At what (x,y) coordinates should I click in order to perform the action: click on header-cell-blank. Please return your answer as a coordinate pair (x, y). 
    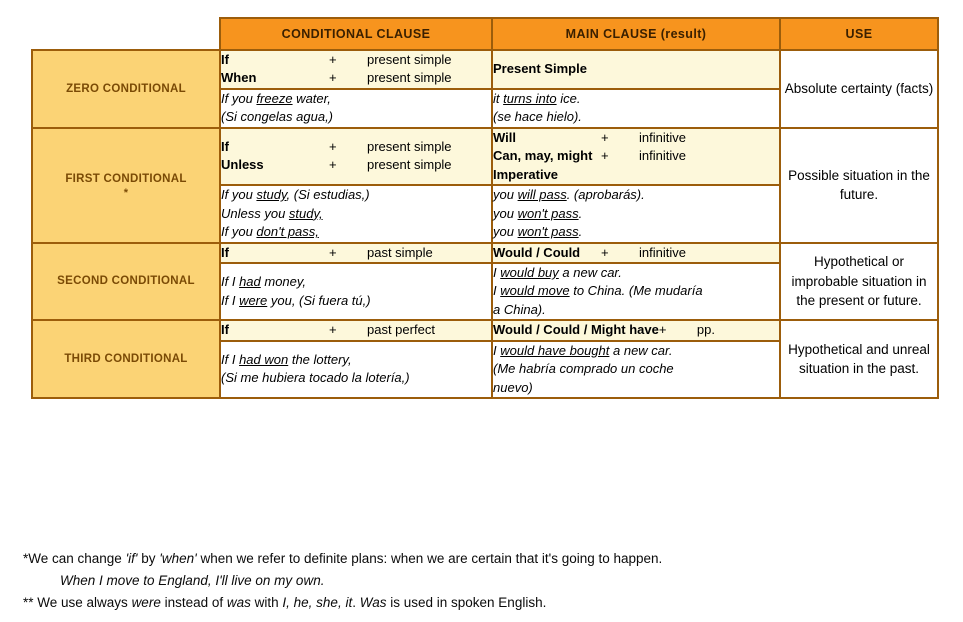
    Looking at the image, I should click on (126, 34).